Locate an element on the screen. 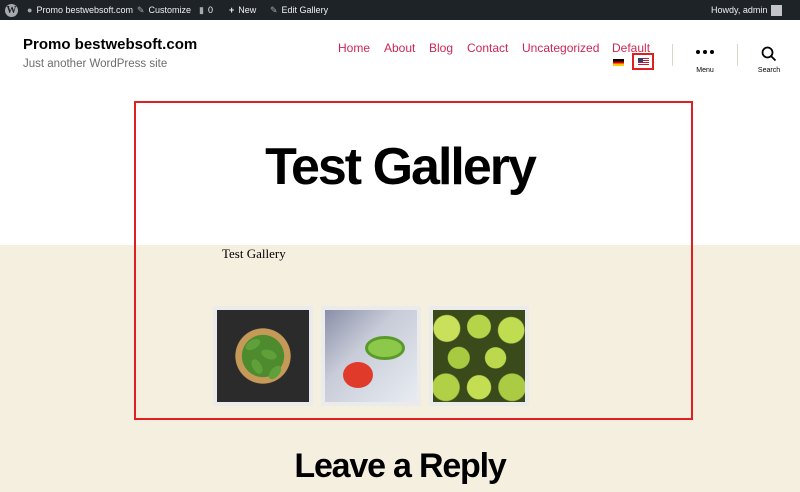  avatar is located at coordinates (777, 10).